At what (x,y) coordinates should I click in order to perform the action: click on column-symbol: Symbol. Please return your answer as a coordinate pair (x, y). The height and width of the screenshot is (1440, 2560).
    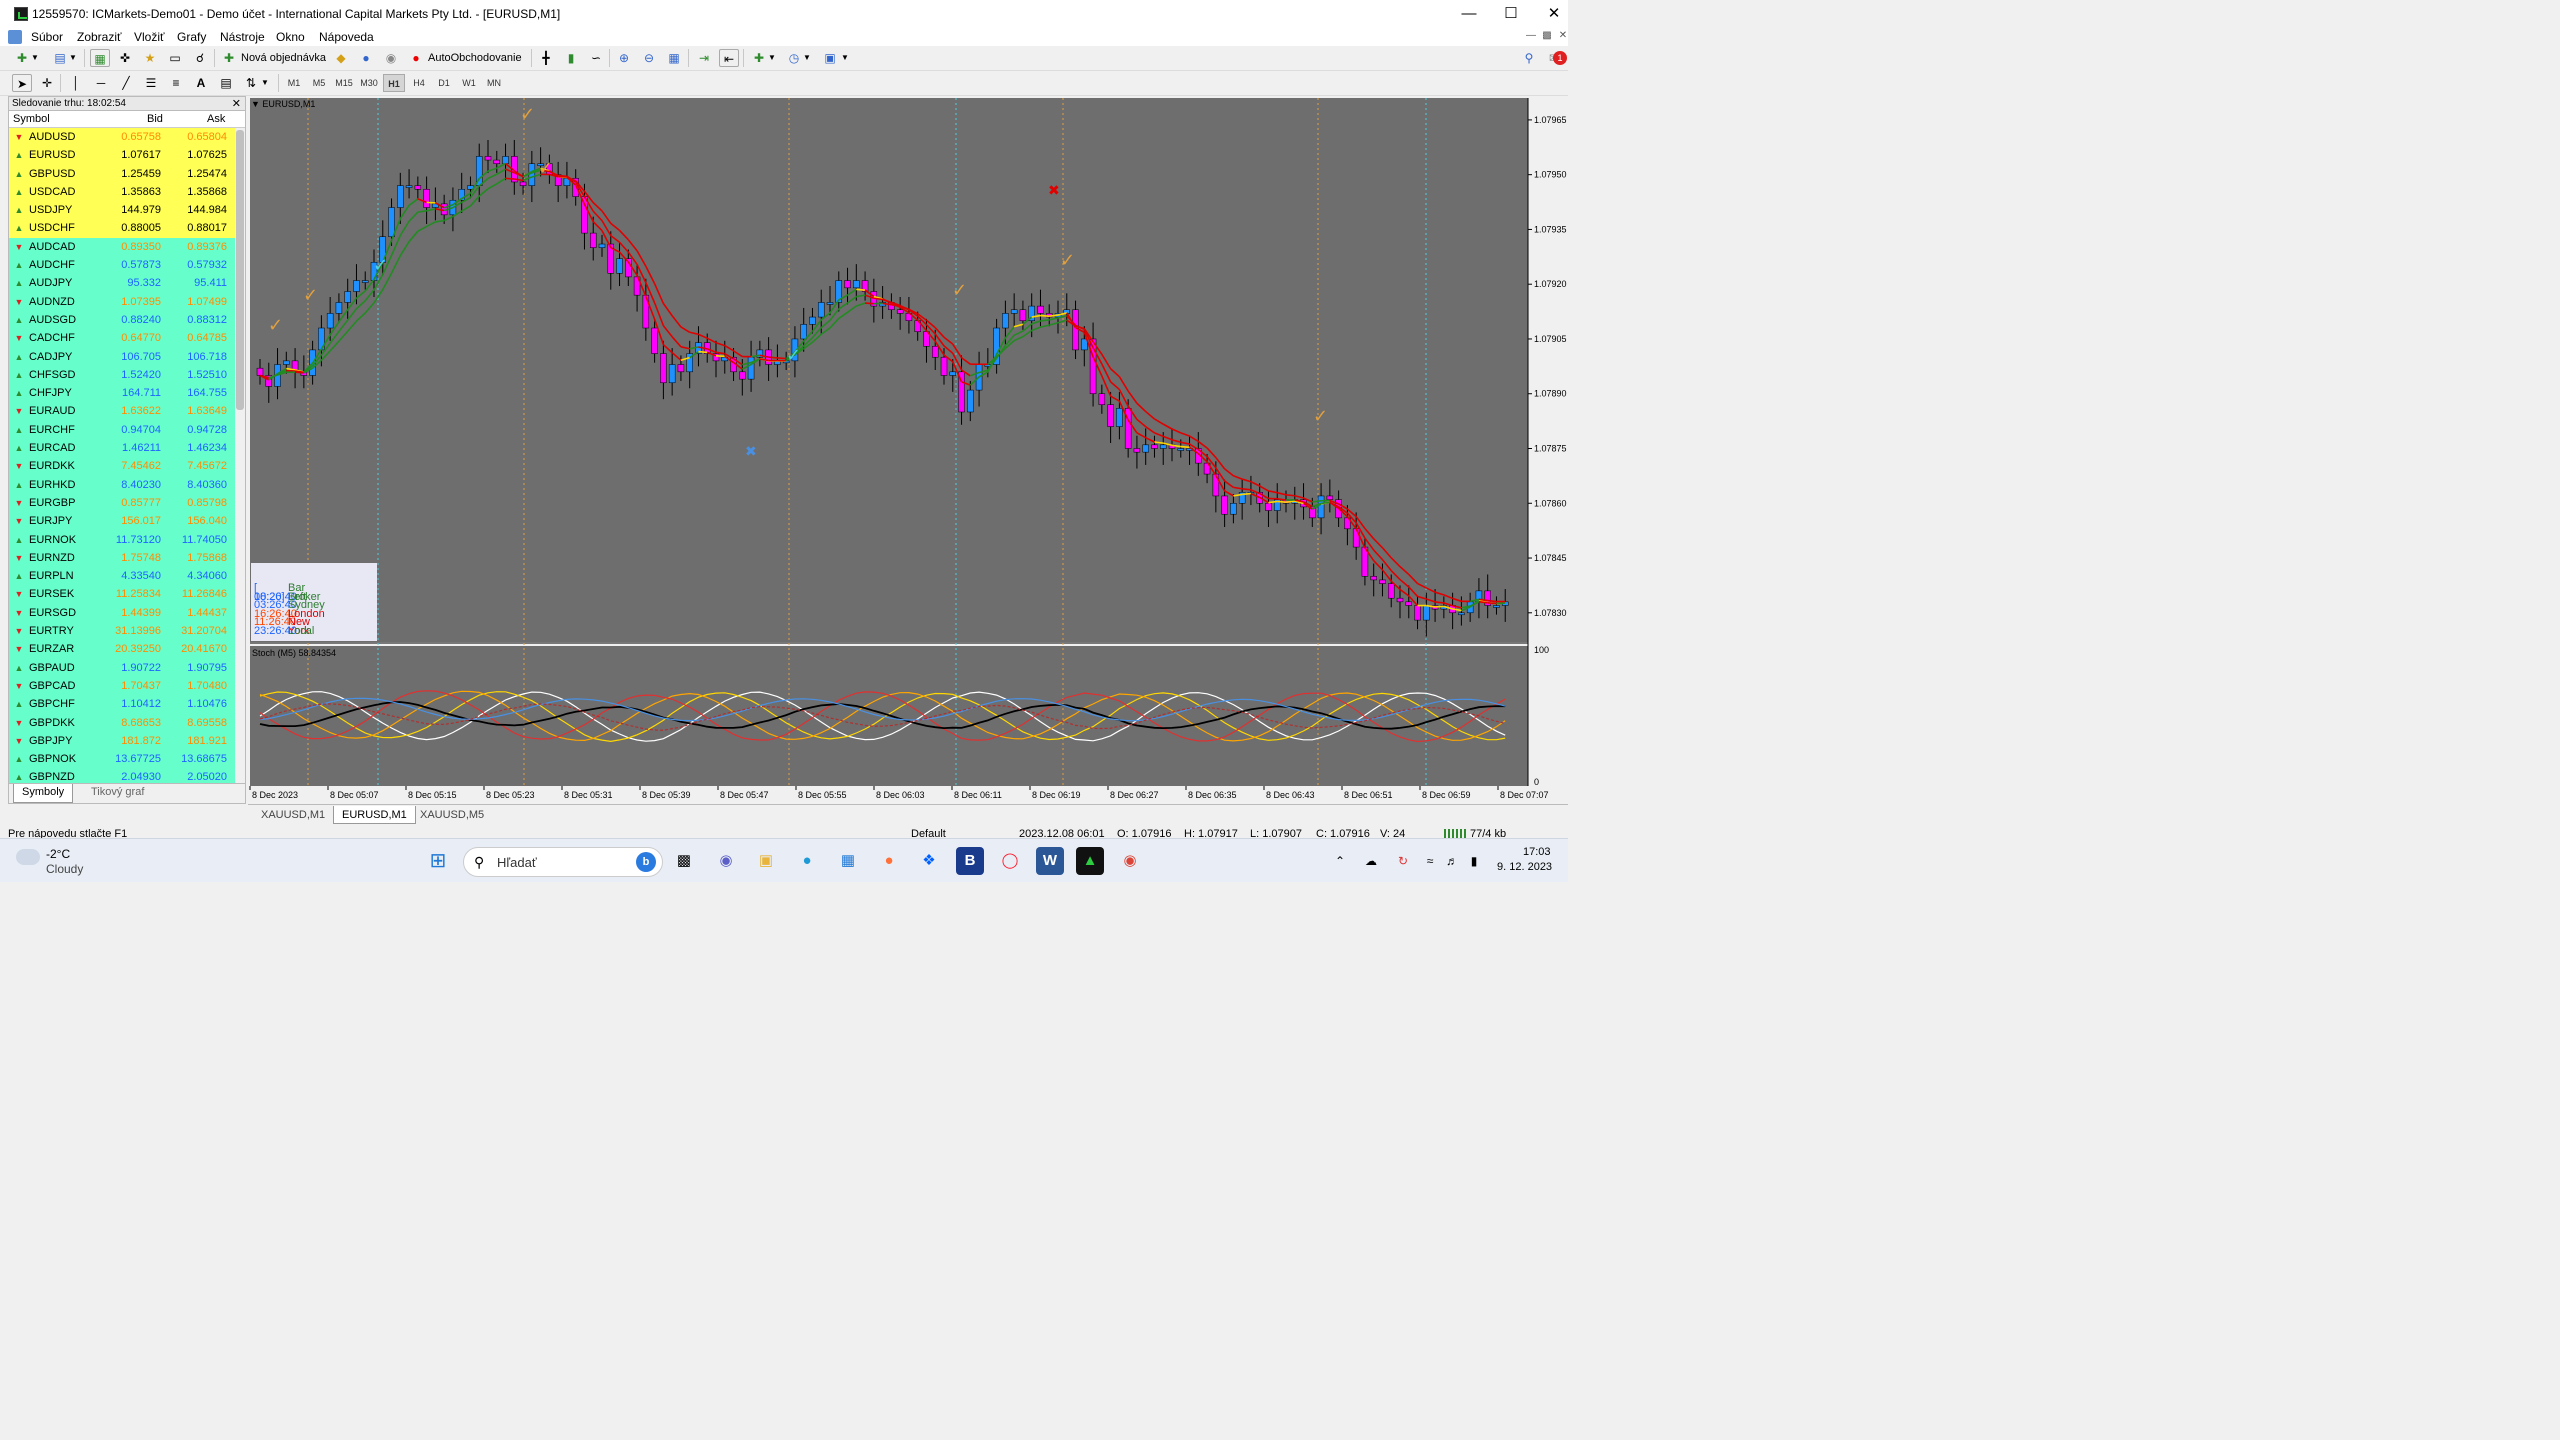
    Looking at the image, I should click on (31, 119).